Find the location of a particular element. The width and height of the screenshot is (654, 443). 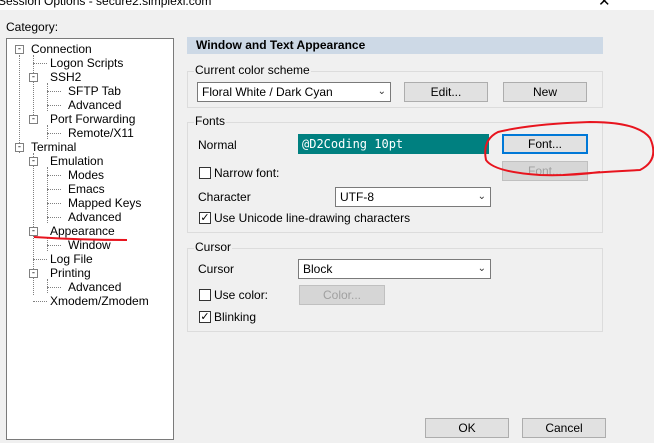

new-scheme-button: New is located at coordinates (545, 92).